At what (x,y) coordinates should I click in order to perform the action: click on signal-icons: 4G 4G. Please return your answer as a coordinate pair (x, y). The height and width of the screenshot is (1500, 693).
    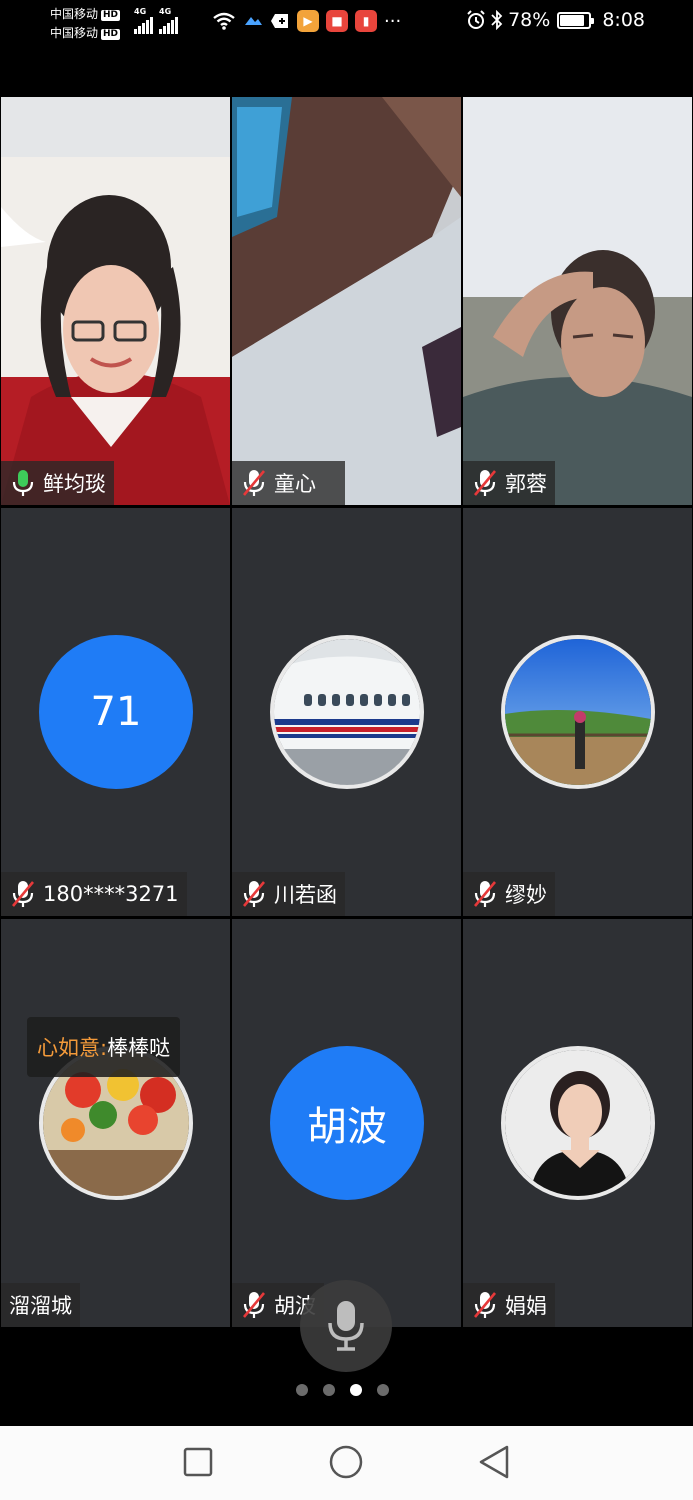
    Looking at the image, I should click on (156, 20).